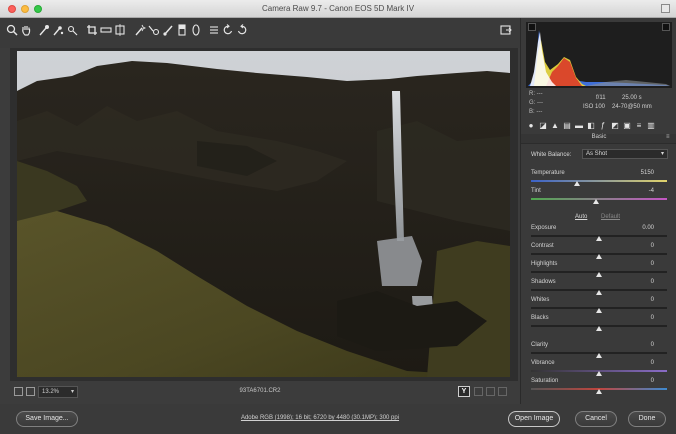  Describe the element at coordinates (58, 392) in the screenshot. I see `zoom-level-select: 13.2% ▾` at that location.